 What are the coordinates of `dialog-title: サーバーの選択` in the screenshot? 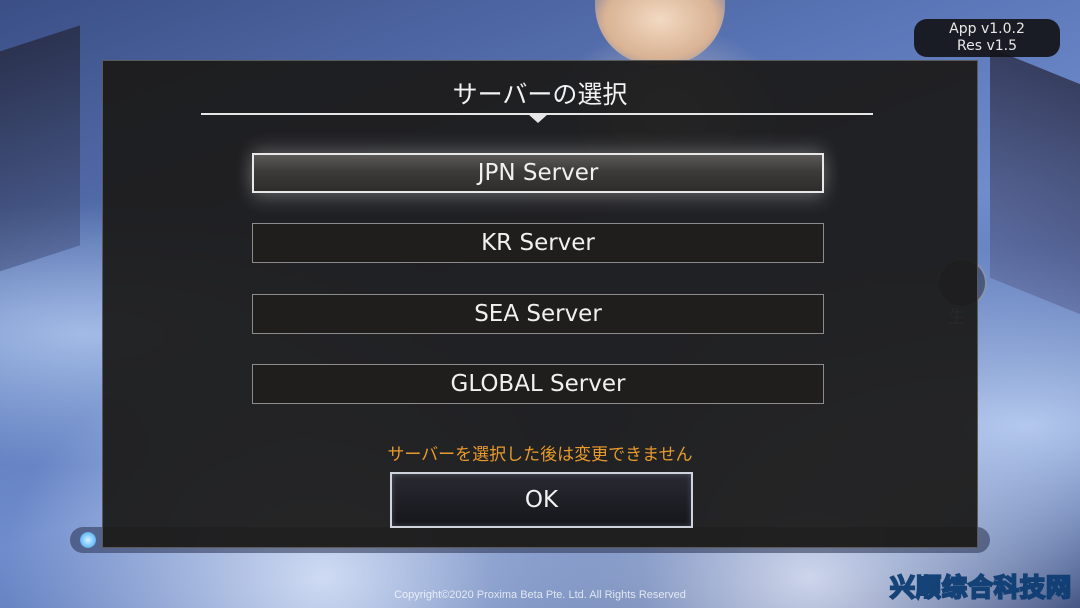 It's located at (540, 94).